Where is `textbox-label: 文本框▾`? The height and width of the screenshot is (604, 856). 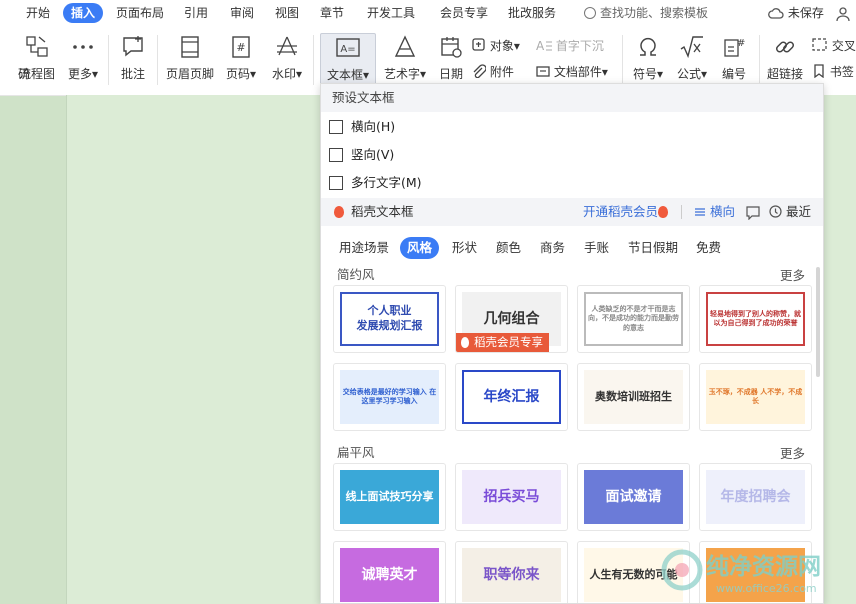
textbox-label: 文本框▾ is located at coordinates (348, 75).